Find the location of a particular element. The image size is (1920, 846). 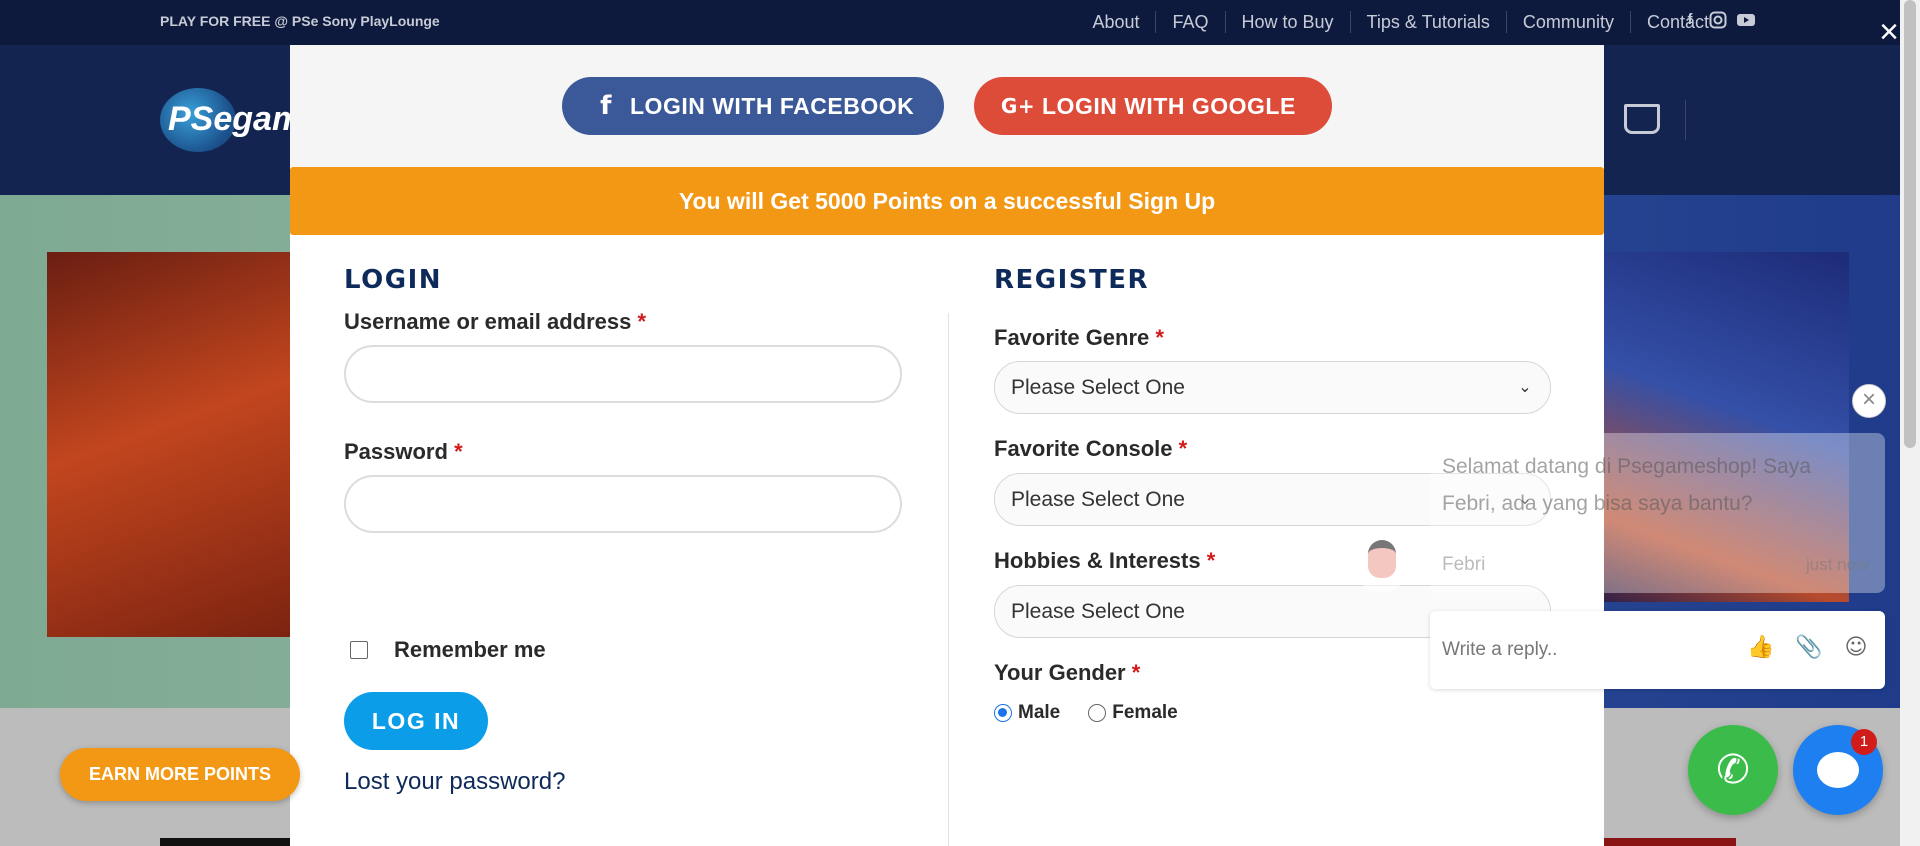

chevron-down-icon: ⌄ is located at coordinates (1525, 386).